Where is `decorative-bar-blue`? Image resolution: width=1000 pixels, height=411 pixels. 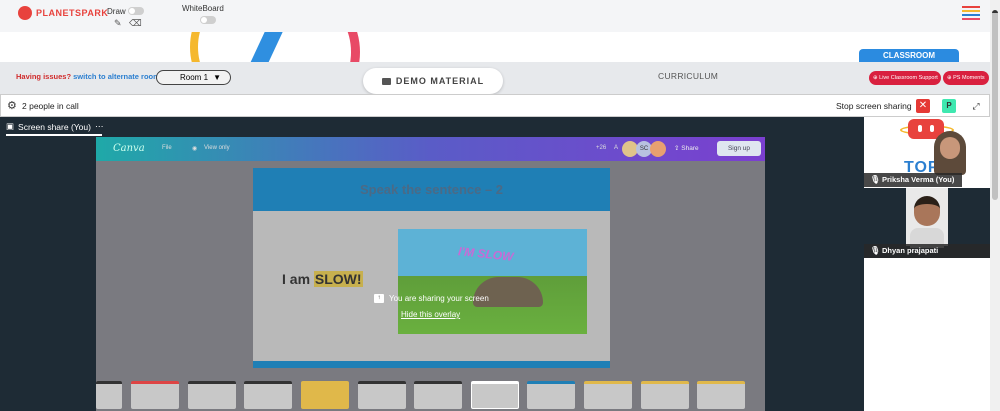
decorative-bar-blue is located at coordinates (269, 47).